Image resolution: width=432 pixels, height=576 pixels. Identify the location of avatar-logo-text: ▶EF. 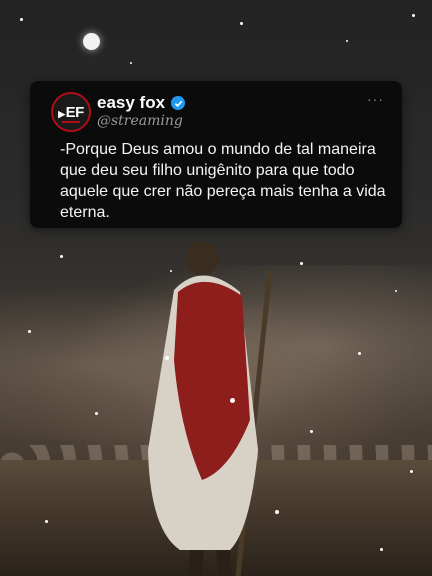
(71, 112).